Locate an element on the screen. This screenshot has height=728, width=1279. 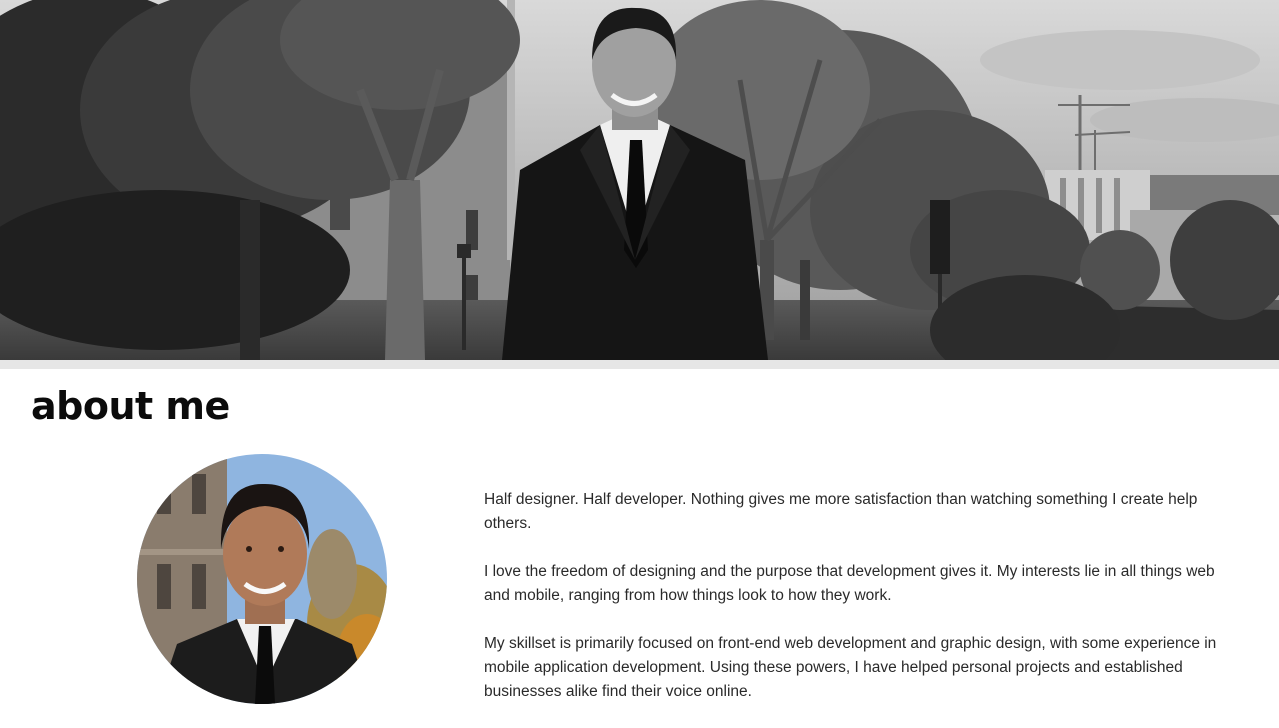
section-title: about me is located at coordinates (130, 406).